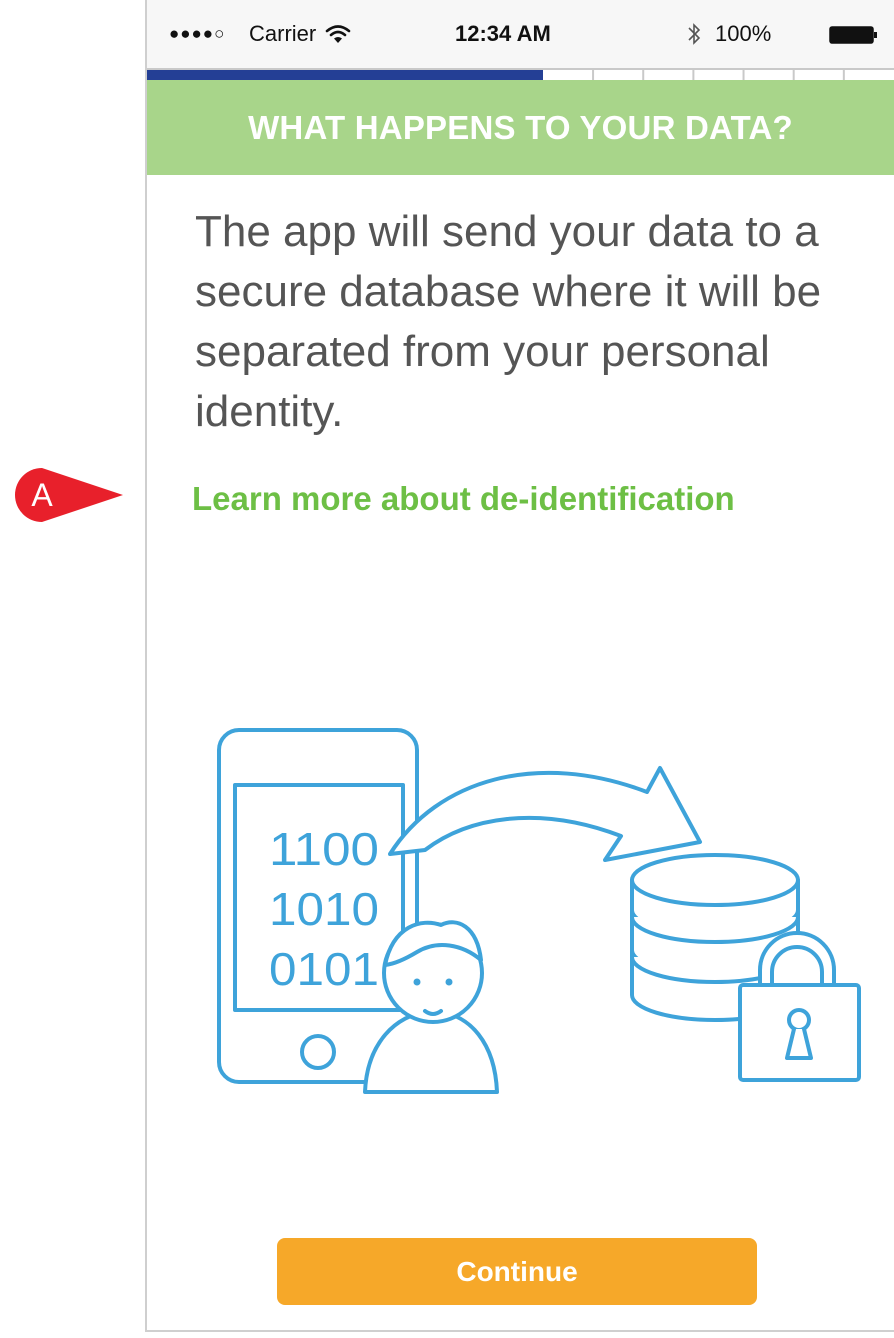 The height and width of the screenshot is (1338, 894). I want to click on continue-button: Continue, so click(517, 1271).